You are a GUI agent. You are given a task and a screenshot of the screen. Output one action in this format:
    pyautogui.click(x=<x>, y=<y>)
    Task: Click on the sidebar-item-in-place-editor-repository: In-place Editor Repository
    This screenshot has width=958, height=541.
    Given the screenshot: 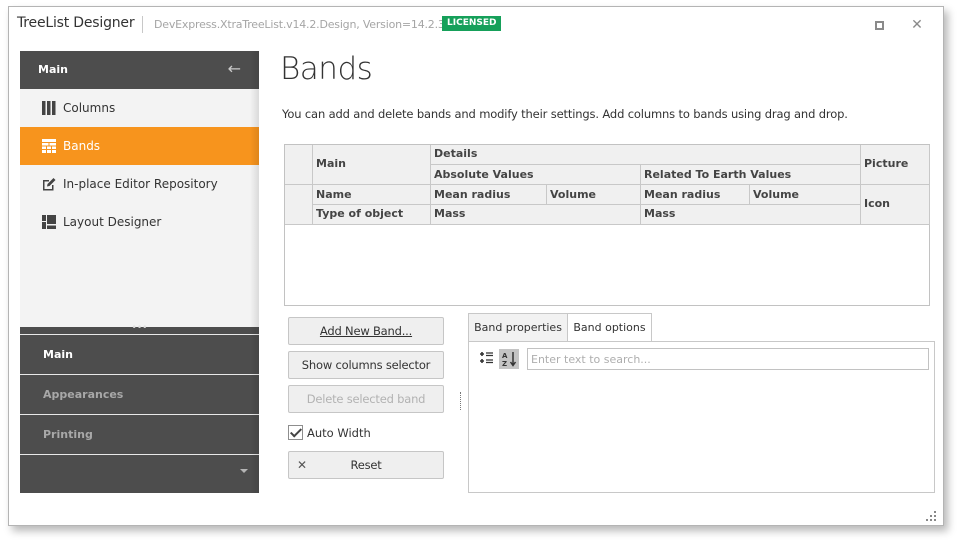 What is the action you would take?
    pyautogui.click(x=139, y=184)
    